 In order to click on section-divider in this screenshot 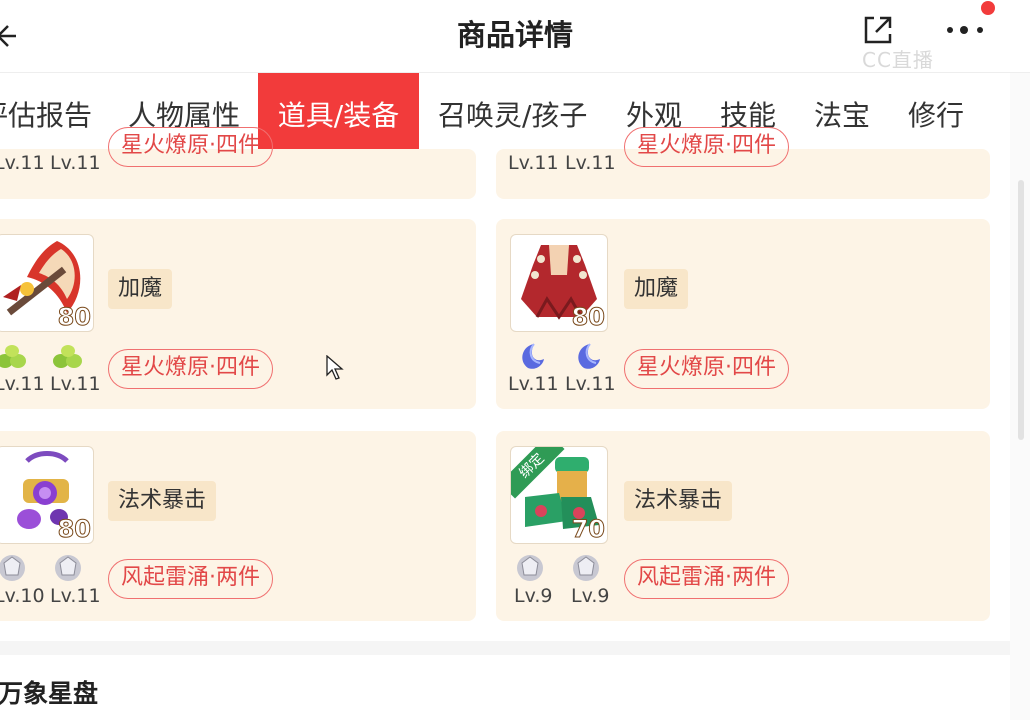, I will do `click(505, 648)`.